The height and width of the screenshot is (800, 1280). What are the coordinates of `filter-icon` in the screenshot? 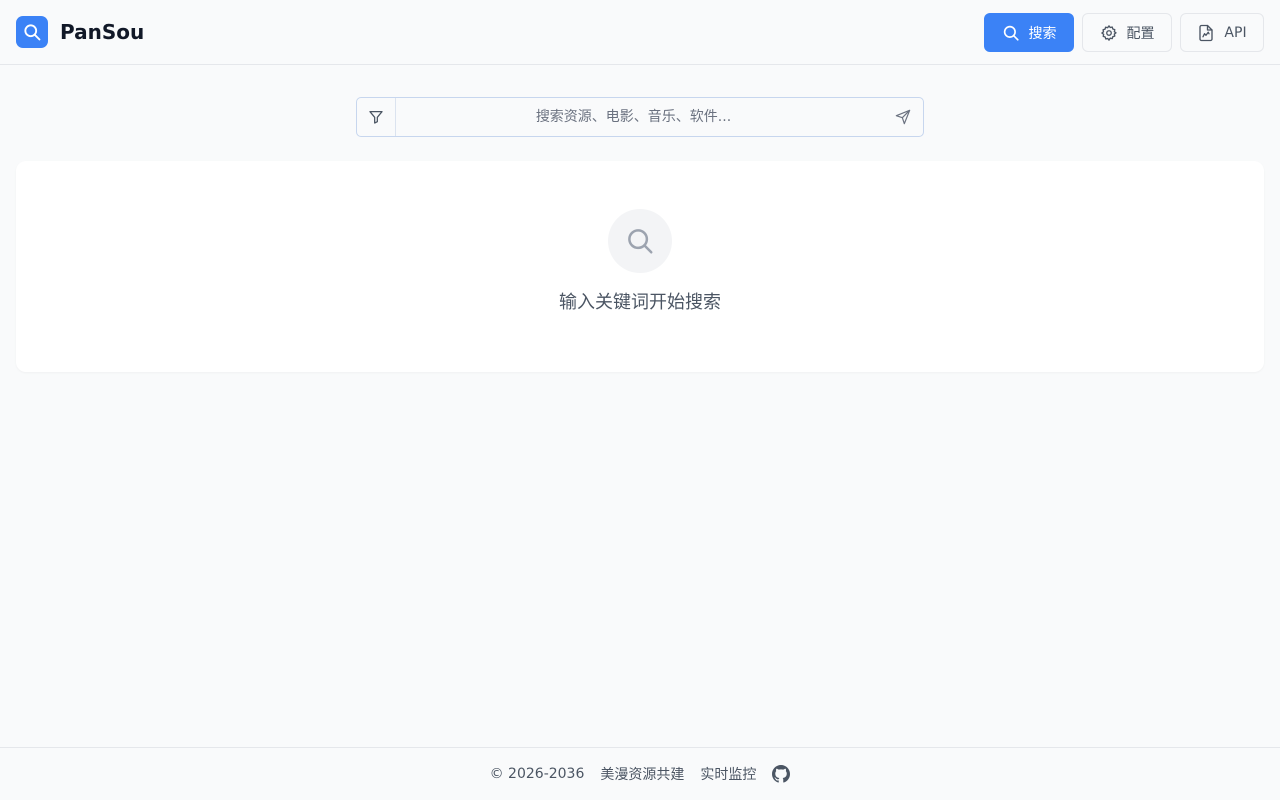 It's located at (376, 117).